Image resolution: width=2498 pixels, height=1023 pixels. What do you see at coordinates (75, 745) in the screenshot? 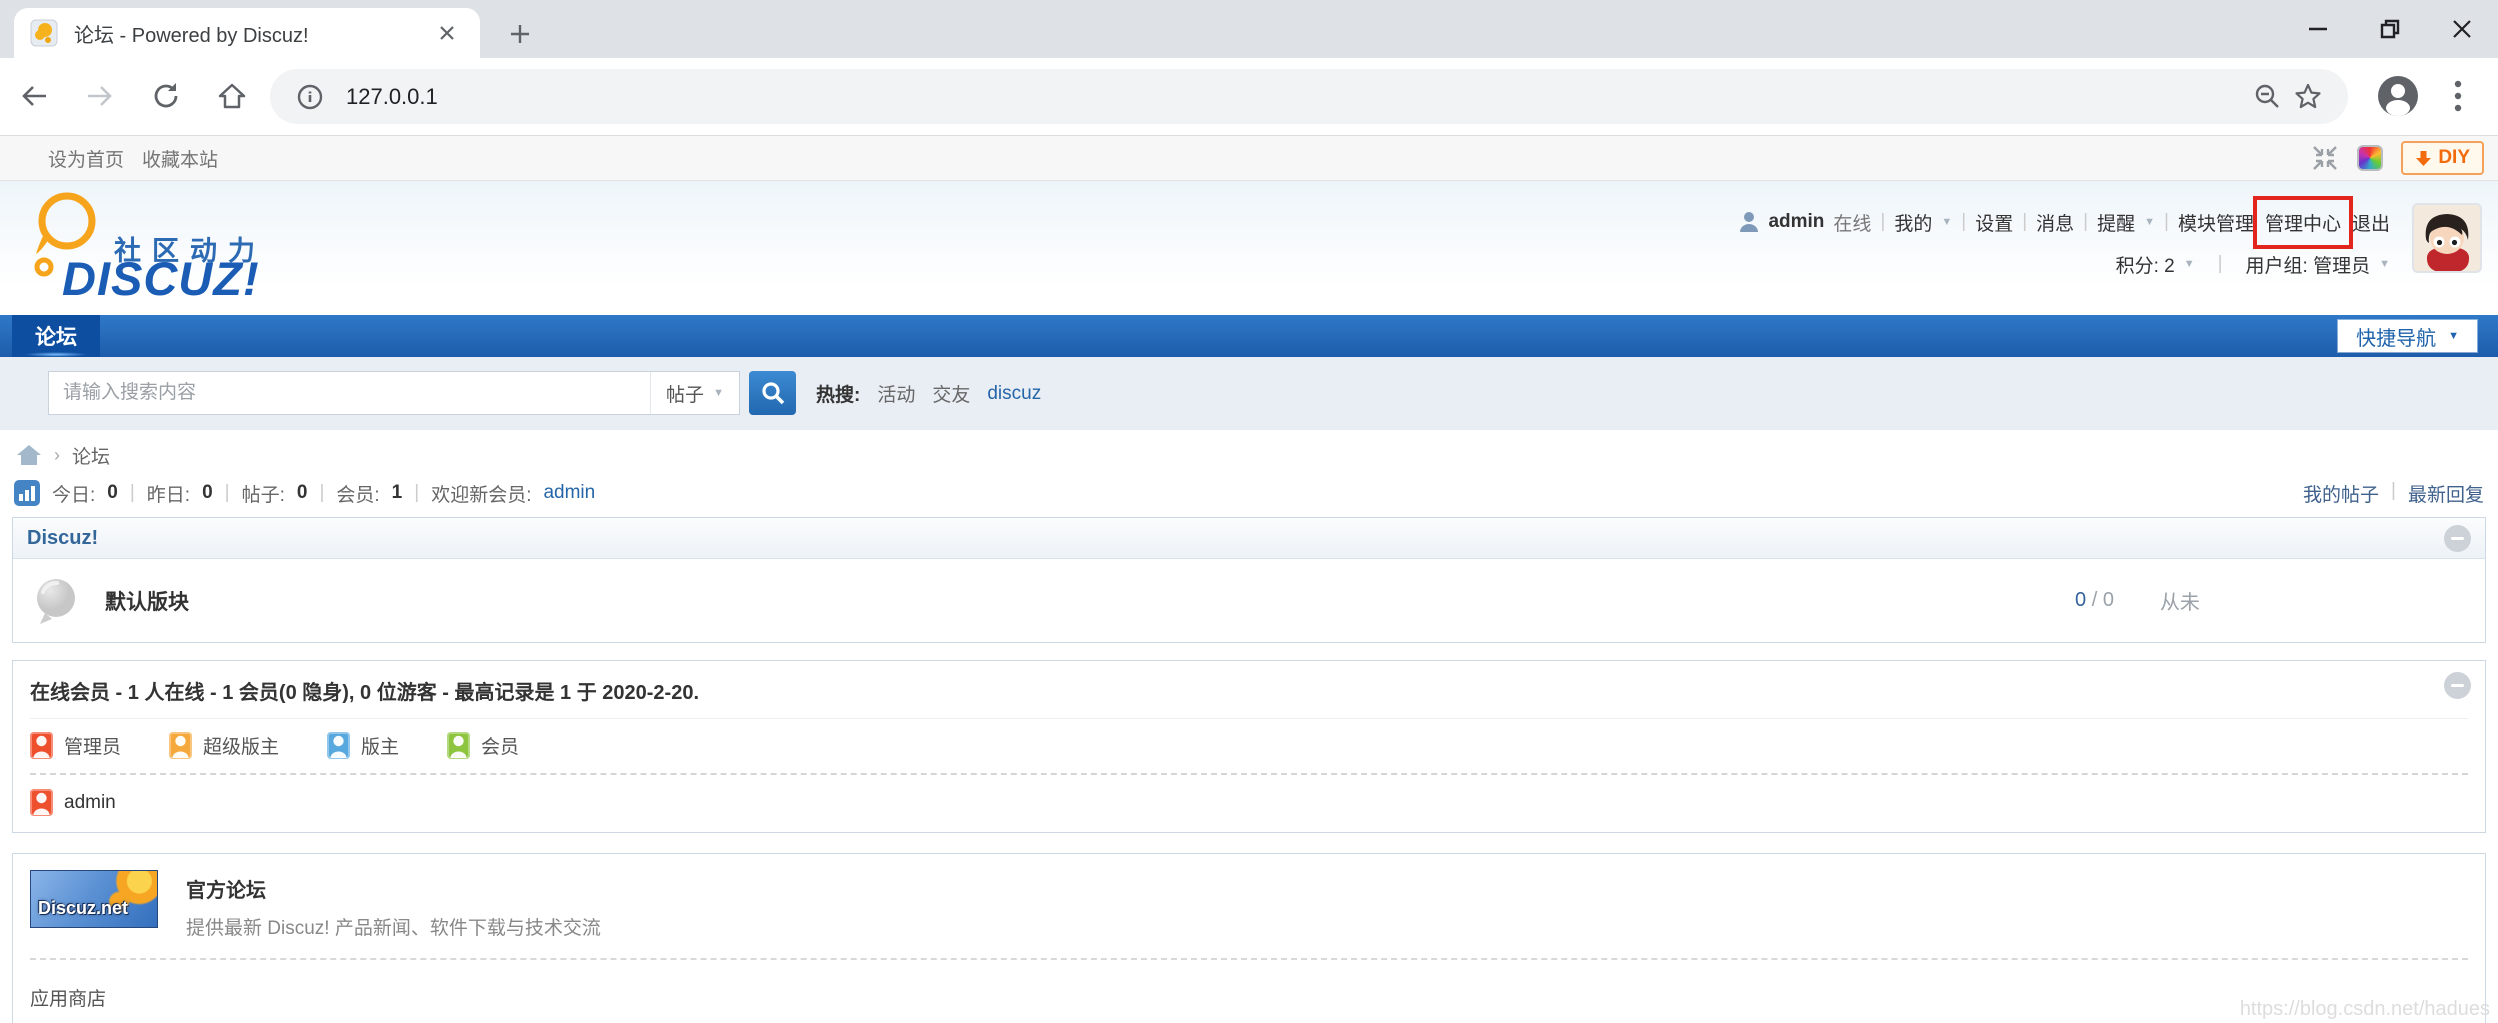
I see `legend-admin: 管理员` at bounding box center [75, 745].